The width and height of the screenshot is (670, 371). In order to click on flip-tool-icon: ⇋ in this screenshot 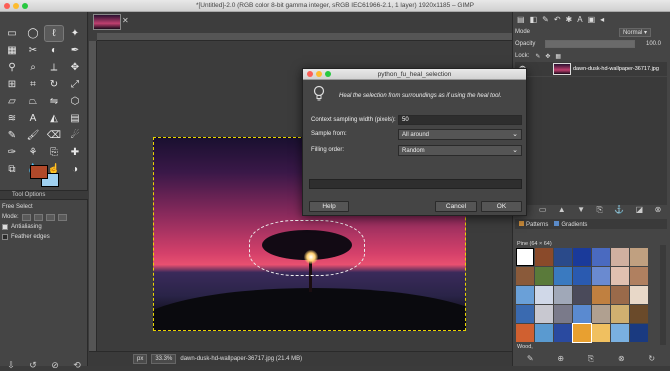, I will do `click(54, 101)`.